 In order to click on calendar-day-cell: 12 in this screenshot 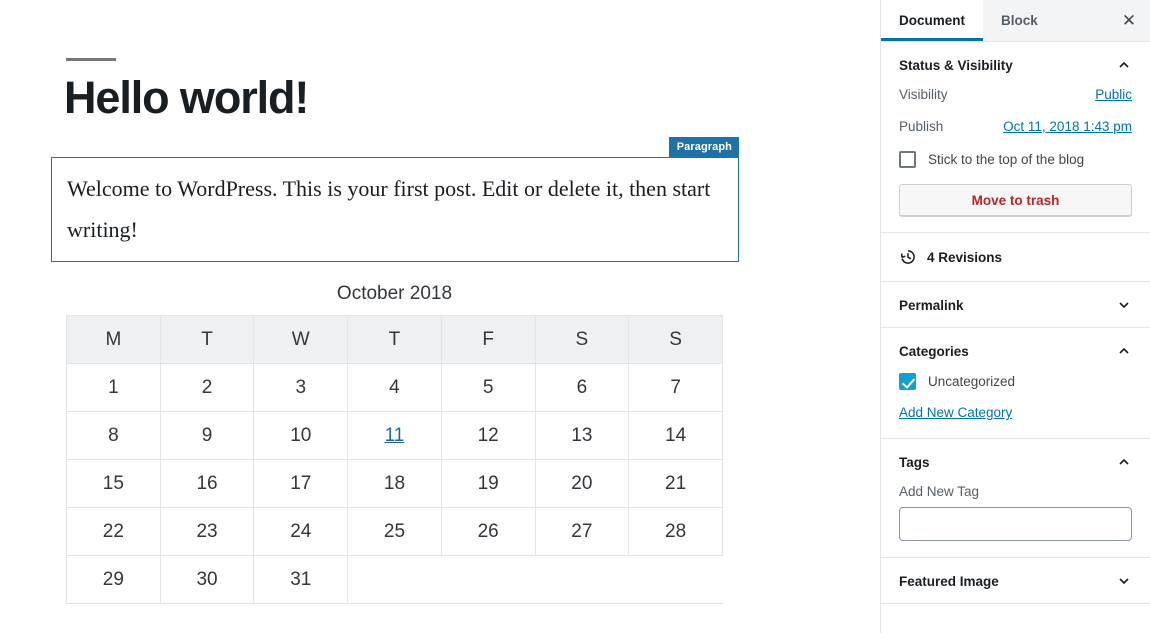, I will do `click(488, 435)`.